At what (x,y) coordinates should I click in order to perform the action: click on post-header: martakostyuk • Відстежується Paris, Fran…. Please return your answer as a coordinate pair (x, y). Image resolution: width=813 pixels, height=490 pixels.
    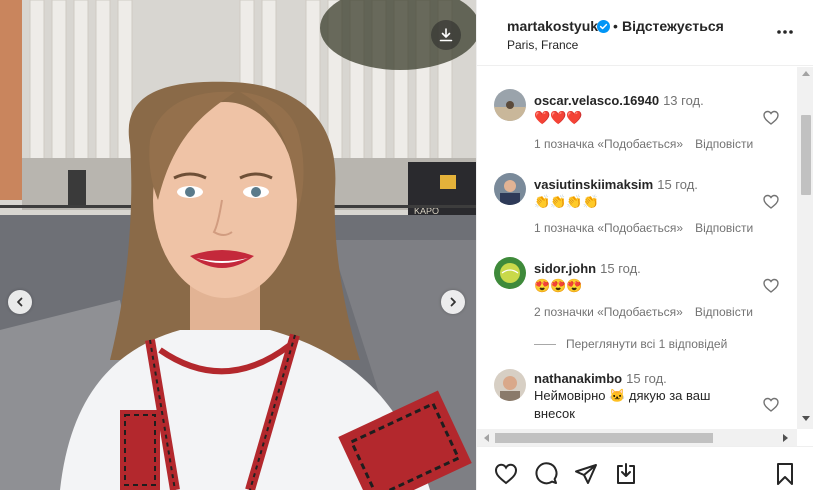
    Looking at the image, I should click on (645, 33).